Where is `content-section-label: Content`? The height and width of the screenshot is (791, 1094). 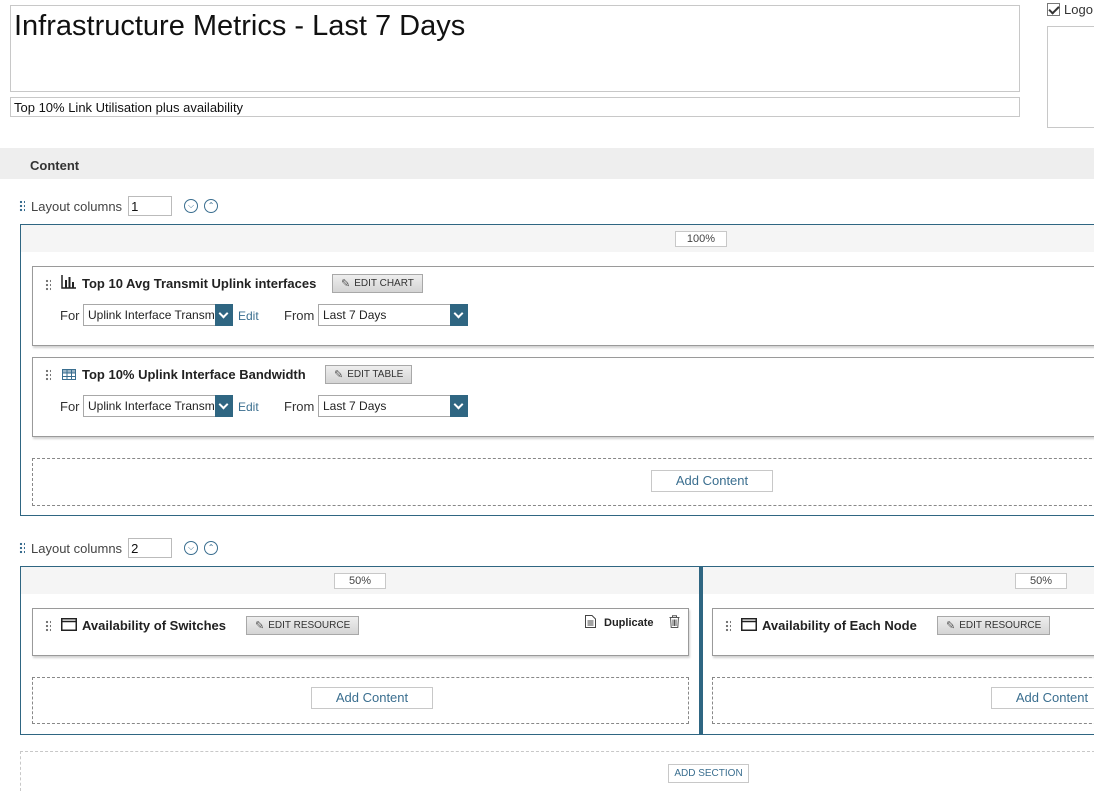
content-section-label: Content is located at coordinates (55, 165).